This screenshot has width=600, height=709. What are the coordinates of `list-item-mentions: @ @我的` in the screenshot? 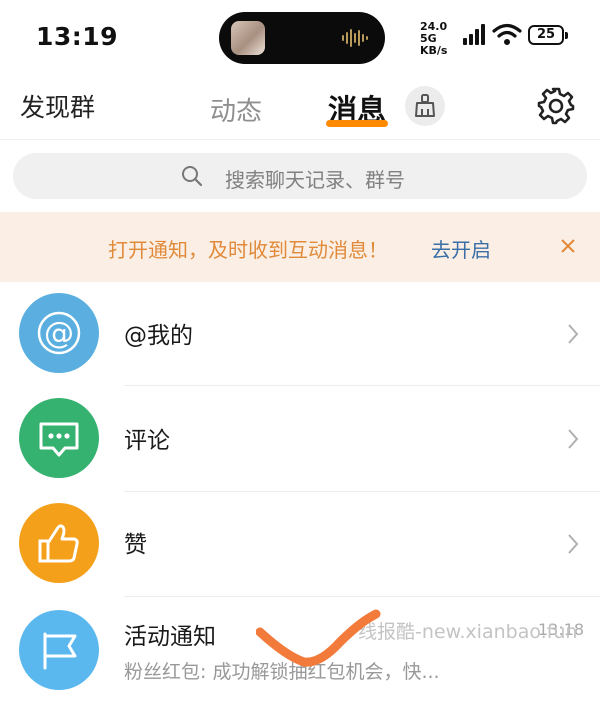 It's located at (300, 333).